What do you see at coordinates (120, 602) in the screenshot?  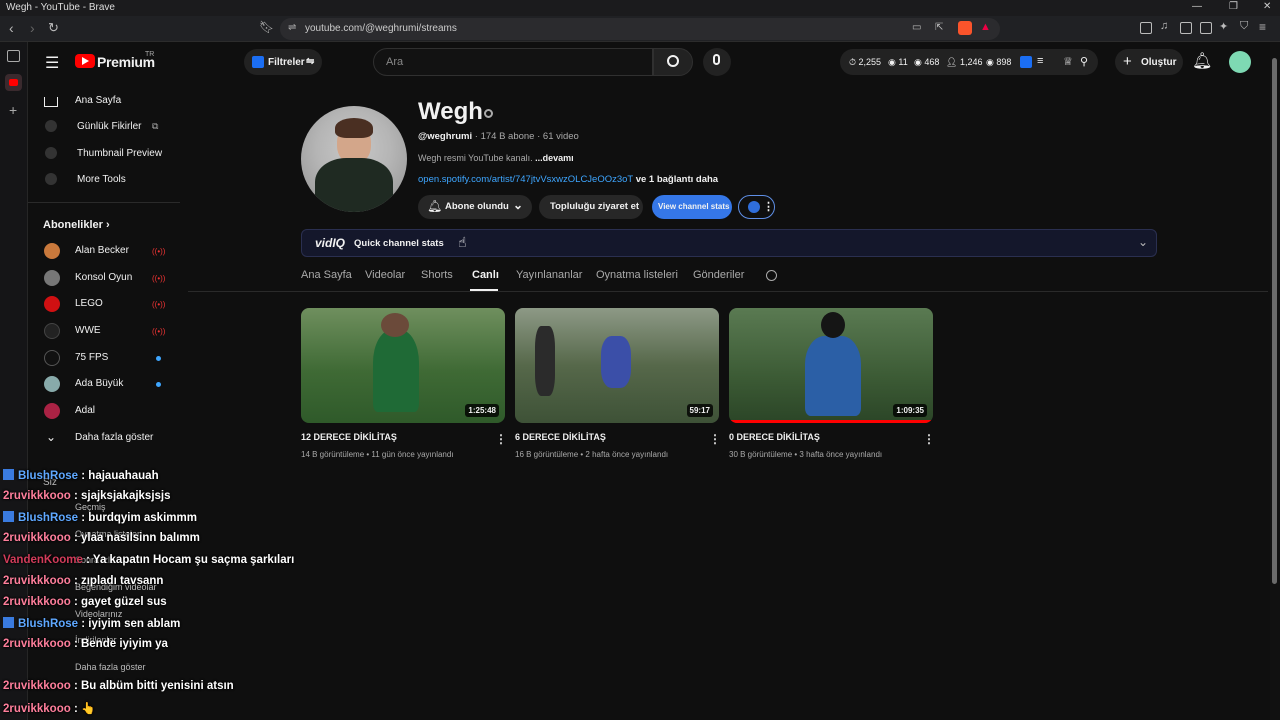 I see `chat-text: : gayet güzel sus` at bounding box center [120, 602].